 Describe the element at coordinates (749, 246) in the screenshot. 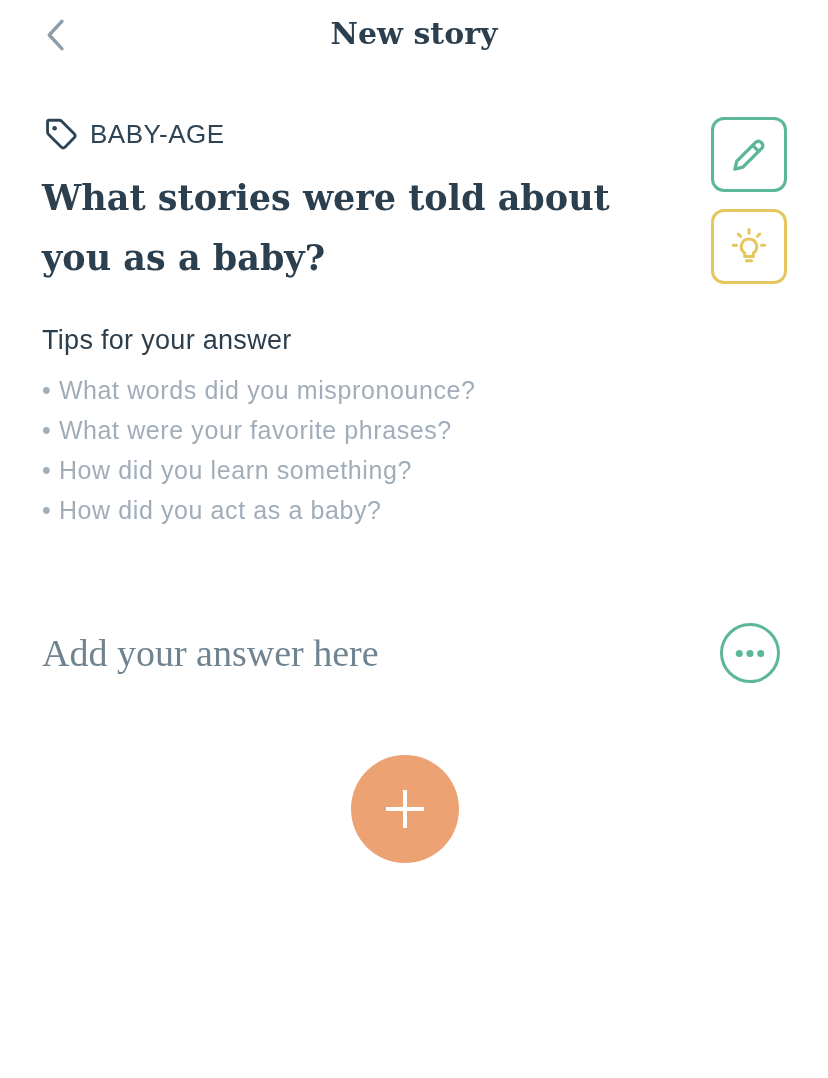

I see `tips-button` at that location.